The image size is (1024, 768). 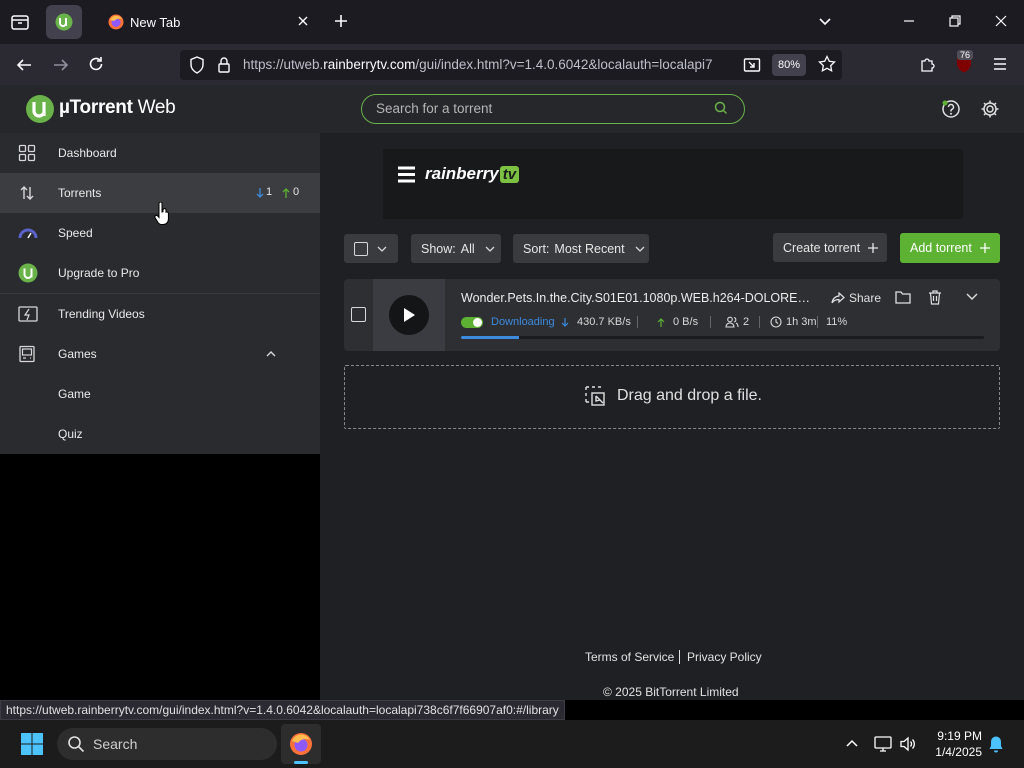 What do you see at coordinates (852, 743) in the screenshot?
I see `tray-chevron-up-icon` at bounding box center [852, 743].